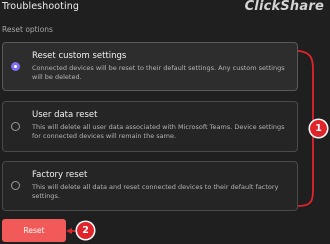 The height and width of the screenshot is (244, 330). I want to click on callout-badge-reset: 2, so click(85, 230).